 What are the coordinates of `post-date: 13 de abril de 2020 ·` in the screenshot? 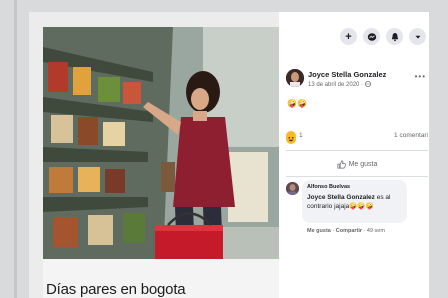 It's located at (339, 84).